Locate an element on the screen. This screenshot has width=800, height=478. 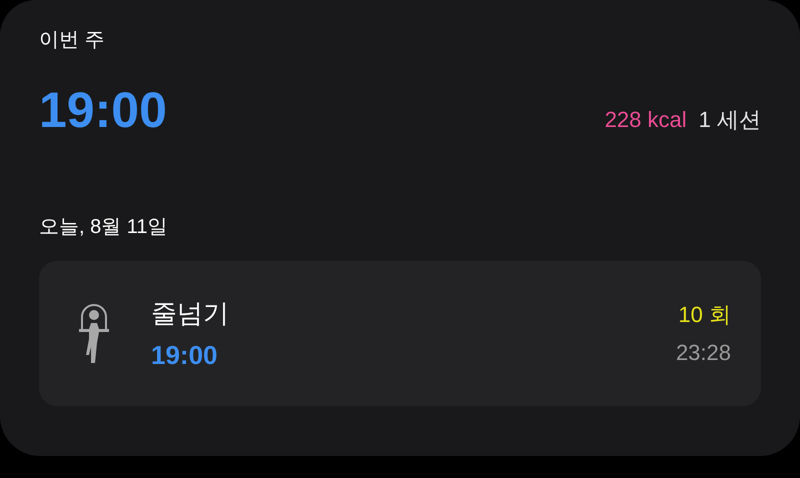
calories: 228 kcal is located at coordinates (645, 120).